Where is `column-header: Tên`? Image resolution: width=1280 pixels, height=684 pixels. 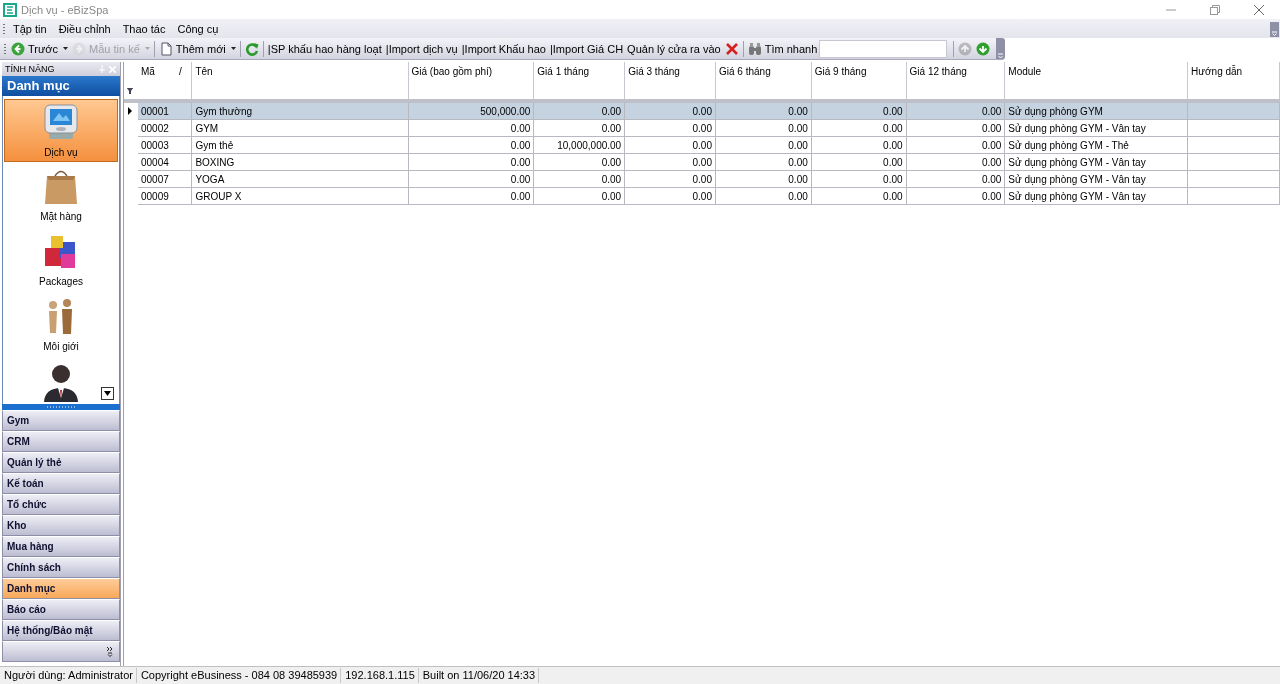 column-header: Tên is located at coordinates (300, 71).